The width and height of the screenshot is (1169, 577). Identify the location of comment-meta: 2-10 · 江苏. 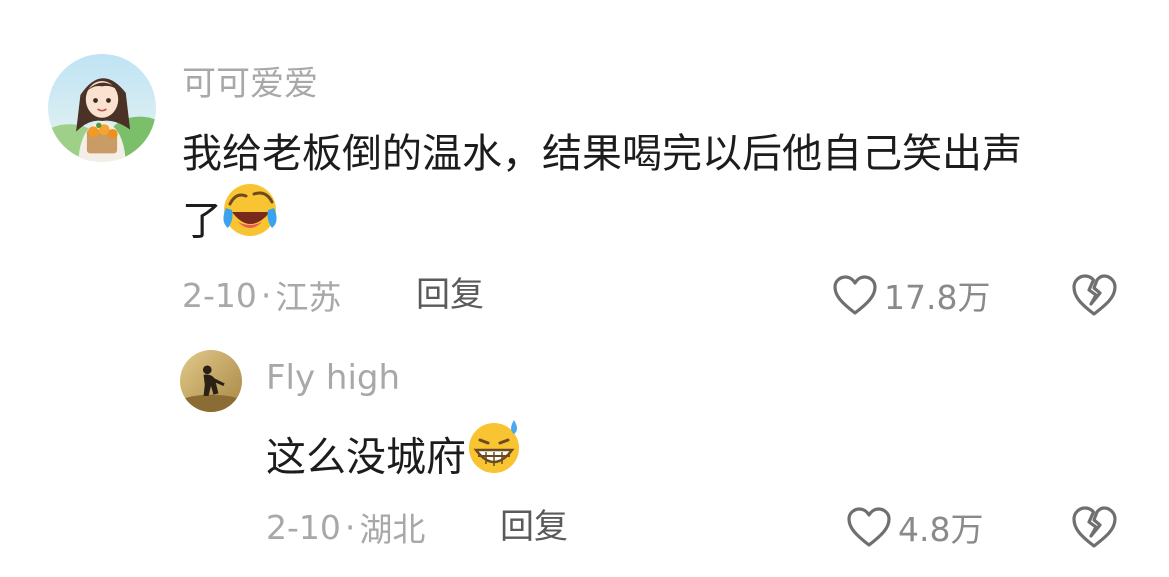
(261, 295).